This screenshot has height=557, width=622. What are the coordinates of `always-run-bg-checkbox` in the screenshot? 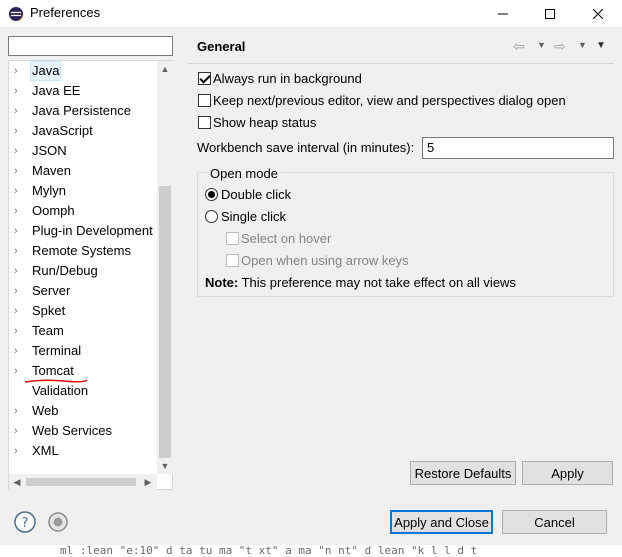 It's located at (204, 78).